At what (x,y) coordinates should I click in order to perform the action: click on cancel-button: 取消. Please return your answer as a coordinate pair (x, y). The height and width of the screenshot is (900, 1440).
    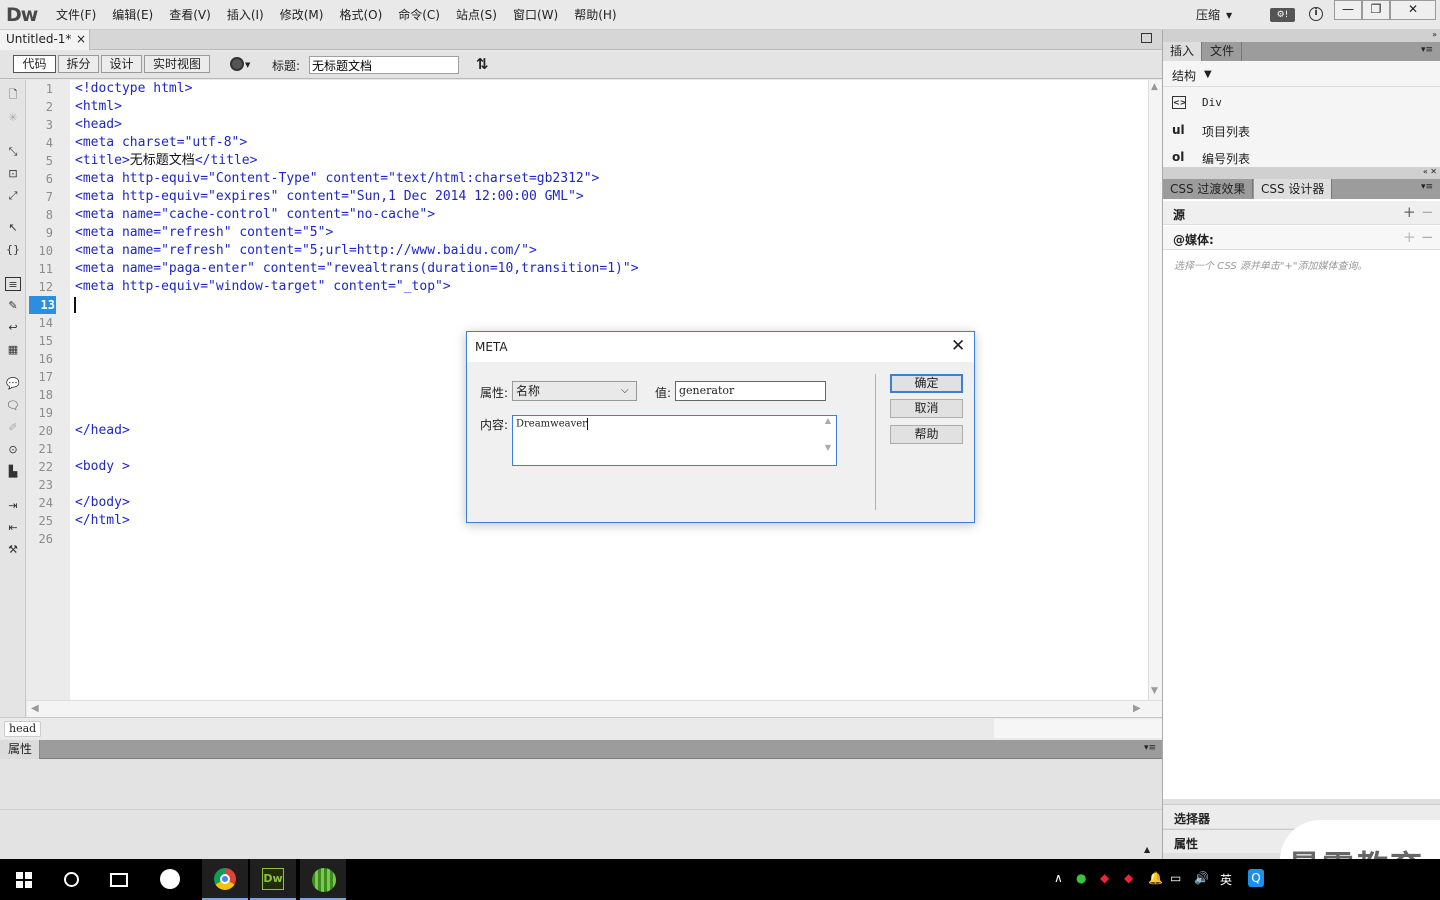
    Looking at the image, I should click on (926, 408).